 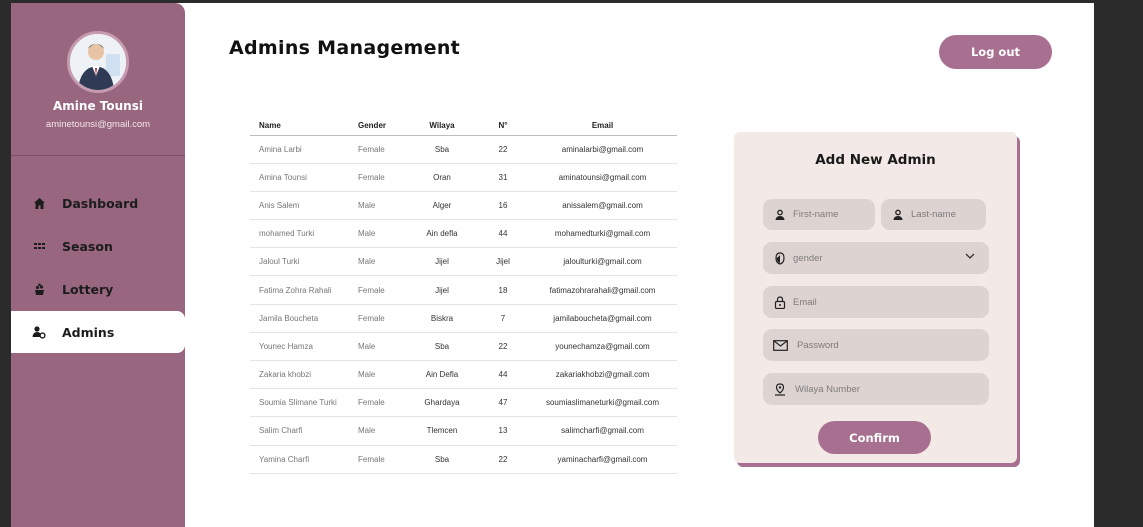 I want to click on home-icon, so click(x=39, y=203).